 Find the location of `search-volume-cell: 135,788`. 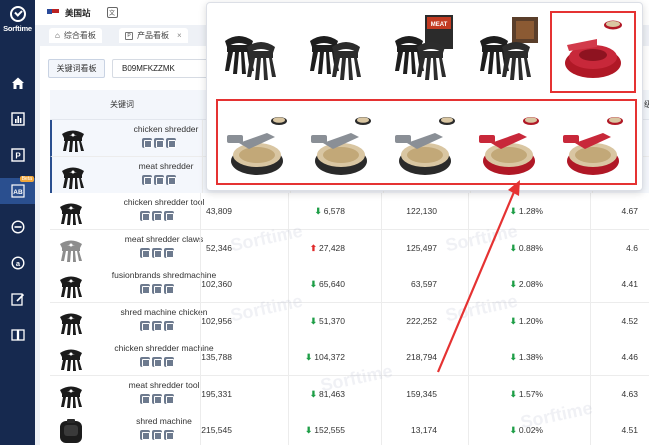

search-volume-cell: 135,788 is located at coordinates (216, 357).